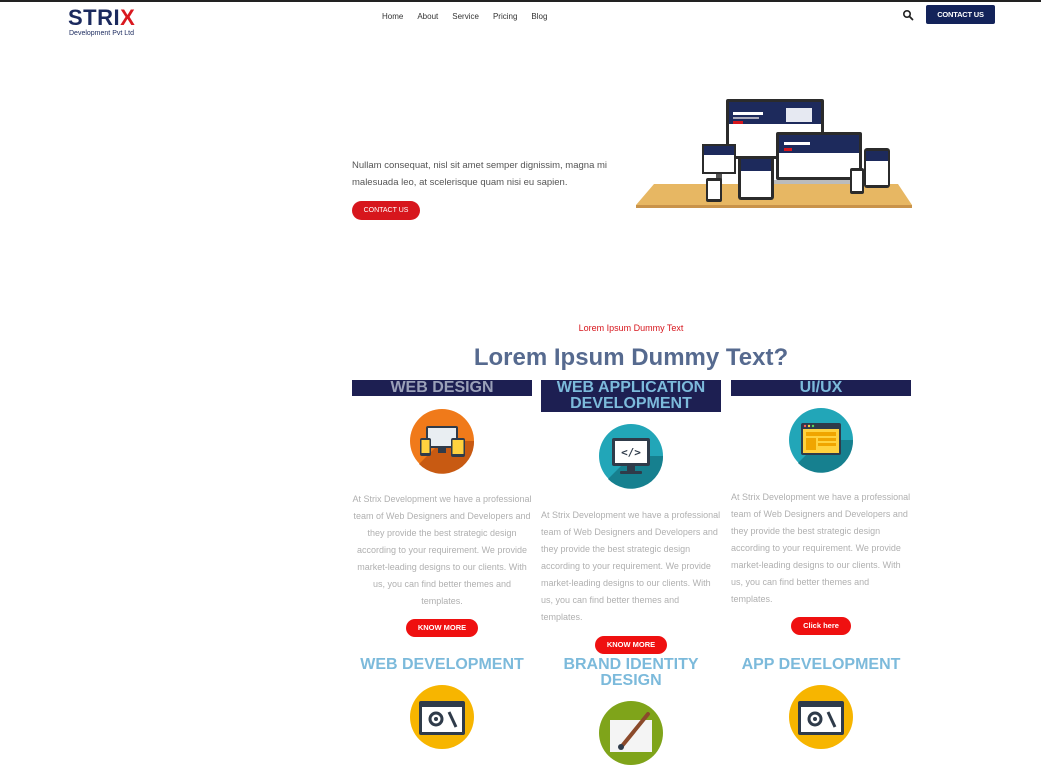 The height and width of the screenshot is (771, 1041). I want to click on nav-pricing: Pricing, so click(505, 17).